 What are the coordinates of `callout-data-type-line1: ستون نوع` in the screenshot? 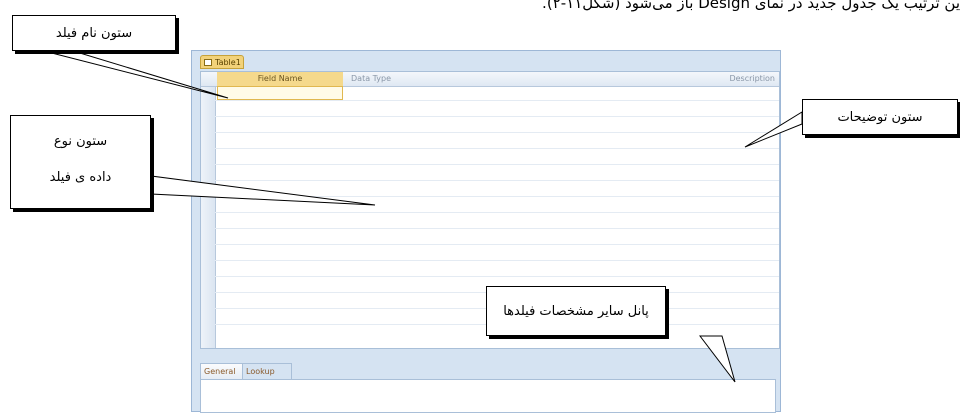 It's located at (80, 141).